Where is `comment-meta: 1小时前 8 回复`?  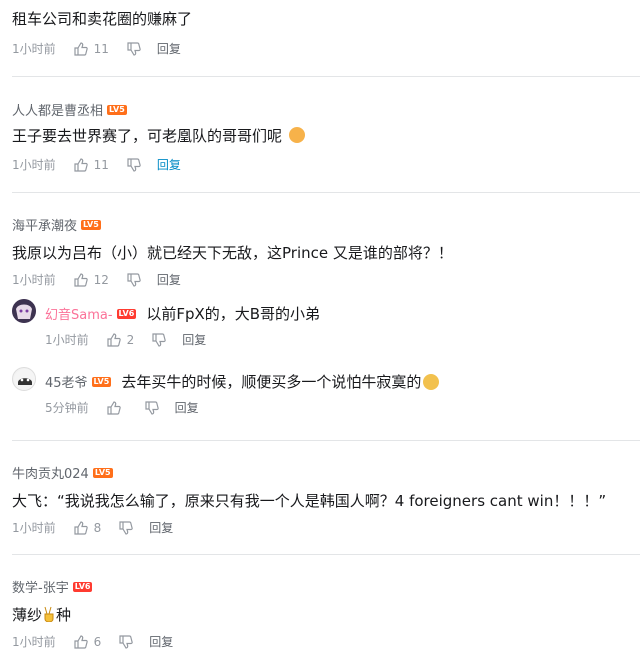 comment-meta: 1小时前 8 回复 is located at coordinates (92, 527).